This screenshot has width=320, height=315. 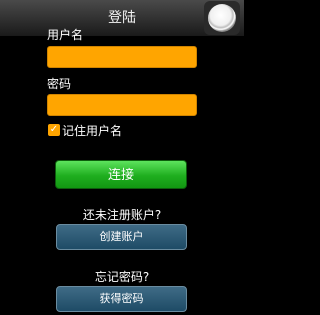 I want to click on circle-button-icon, so click(x=222, y=18).